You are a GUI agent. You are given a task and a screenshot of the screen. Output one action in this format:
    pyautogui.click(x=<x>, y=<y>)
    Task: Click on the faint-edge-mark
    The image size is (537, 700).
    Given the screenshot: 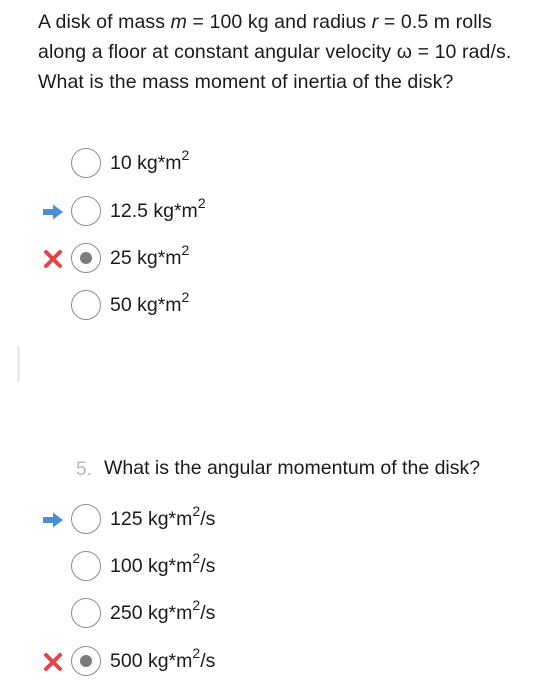 What is the action you would take?
    pyautogui.click(x=18, y=364)
    